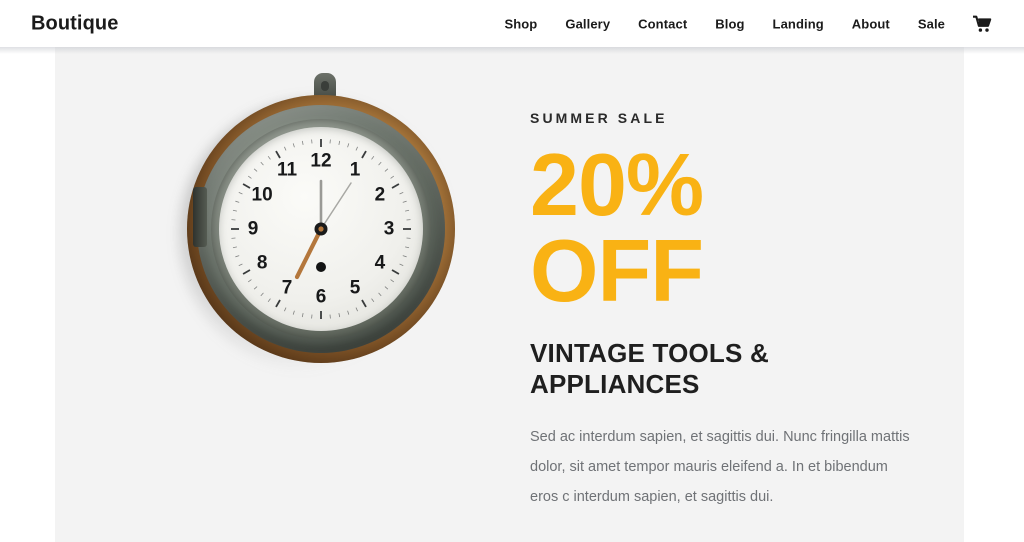  What do you see at coordinates (380, 263) in the screenshot?
I see `clock-numeral-4: 4` at bounding box center [380, 263].